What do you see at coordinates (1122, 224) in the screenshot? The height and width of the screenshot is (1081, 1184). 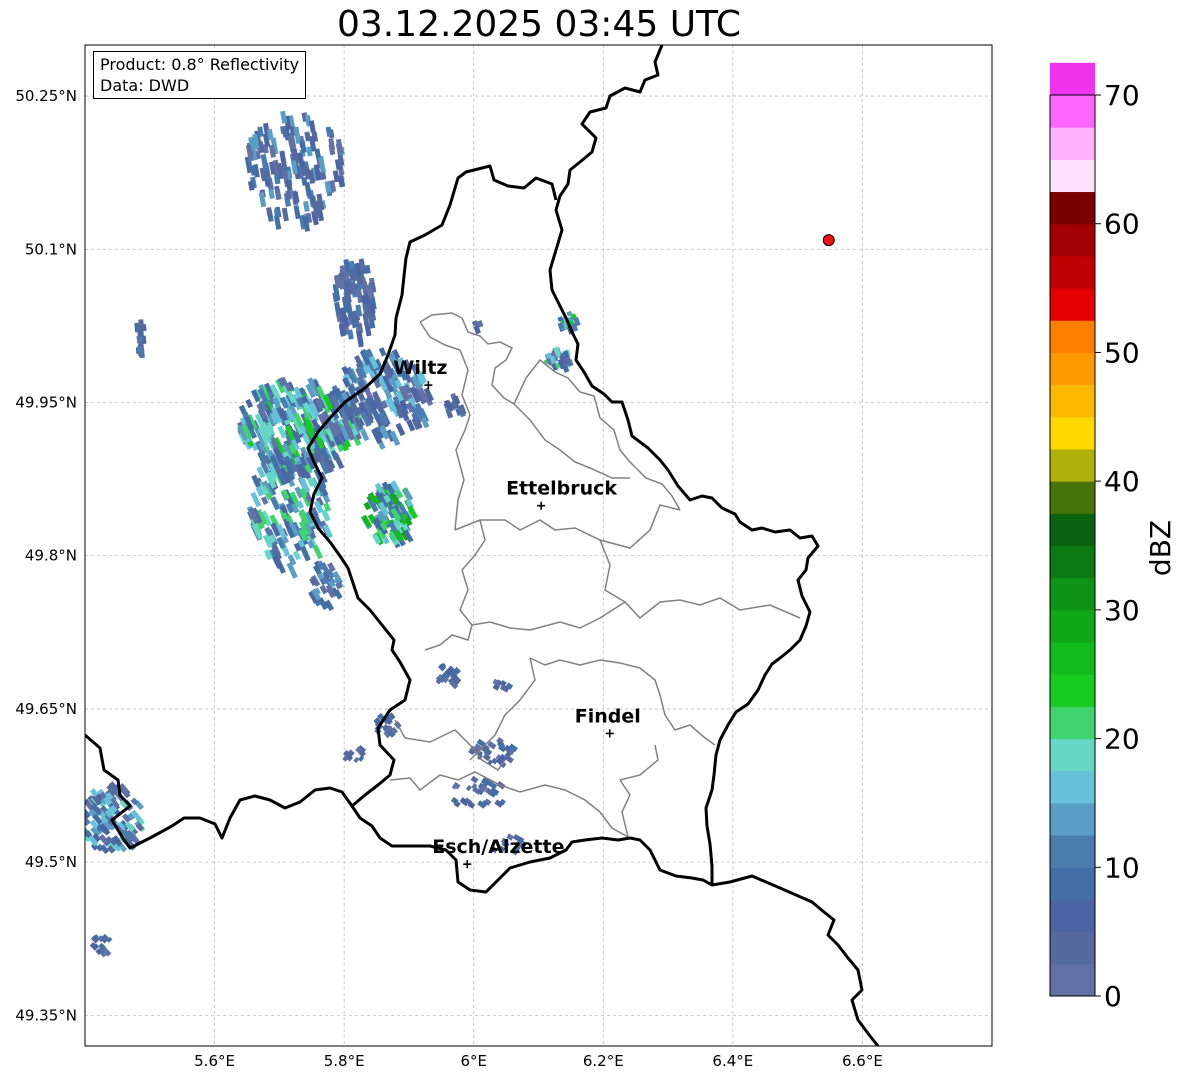 I see `colorbar-tick-label: 60` at bounding box center [1122, 224].